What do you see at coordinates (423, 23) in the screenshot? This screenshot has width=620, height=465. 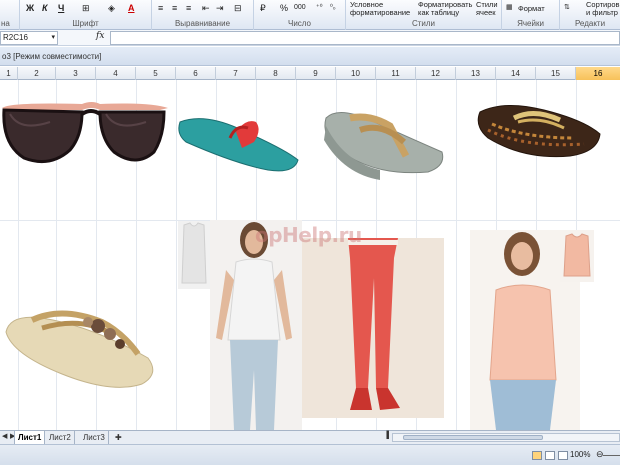 I see `styles-group-label: Стили` at bounding box center [423, 23].